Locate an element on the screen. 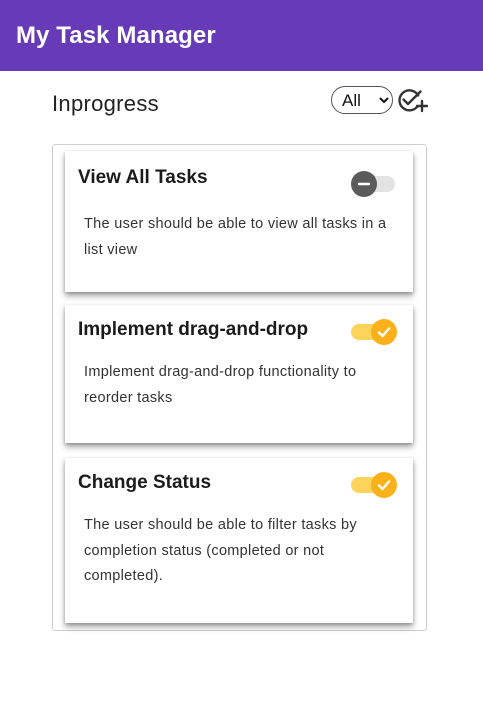 The height and width of the screenshot is (706, 483). app-title: My Task Manager is located at coordinates (116, 35).